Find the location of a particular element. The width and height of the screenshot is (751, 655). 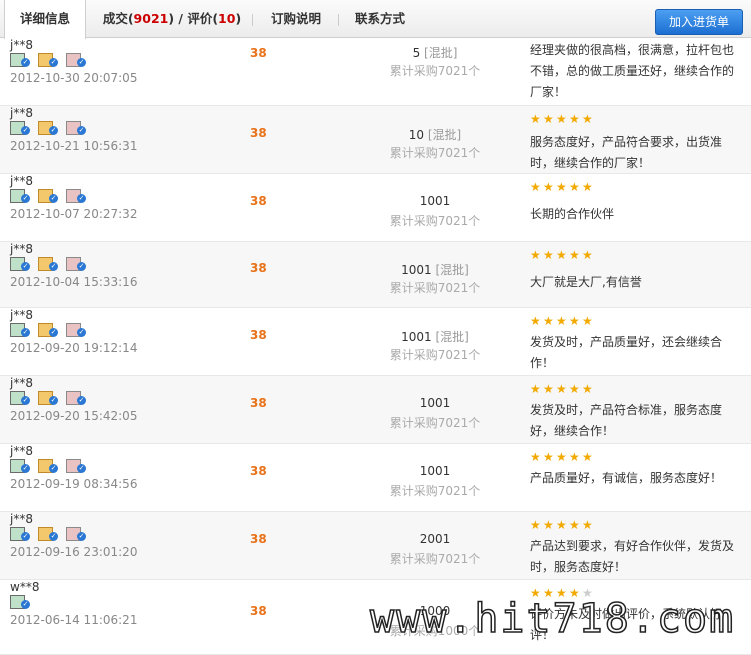

deal-count: 9021 is located at coordinates (151, 18).